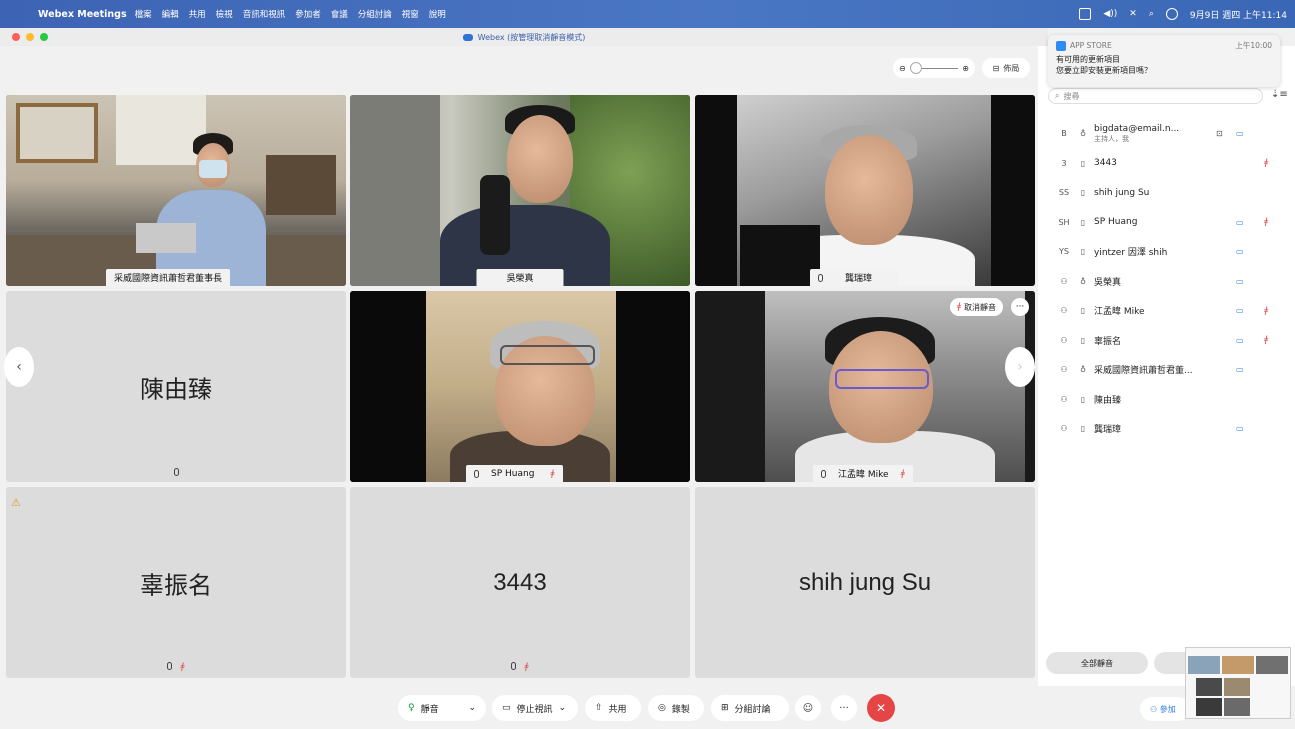  I want to click on volume-icon: ◀)), so click(1110, 14).